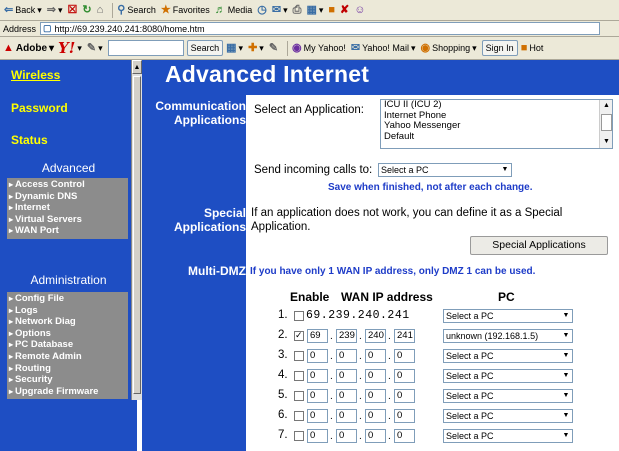 This screenshot has height=451, width=619. Describe the element at coordinates (314, 10) in the screenshot. I see `edit-button: ▦ ▾` at that location.